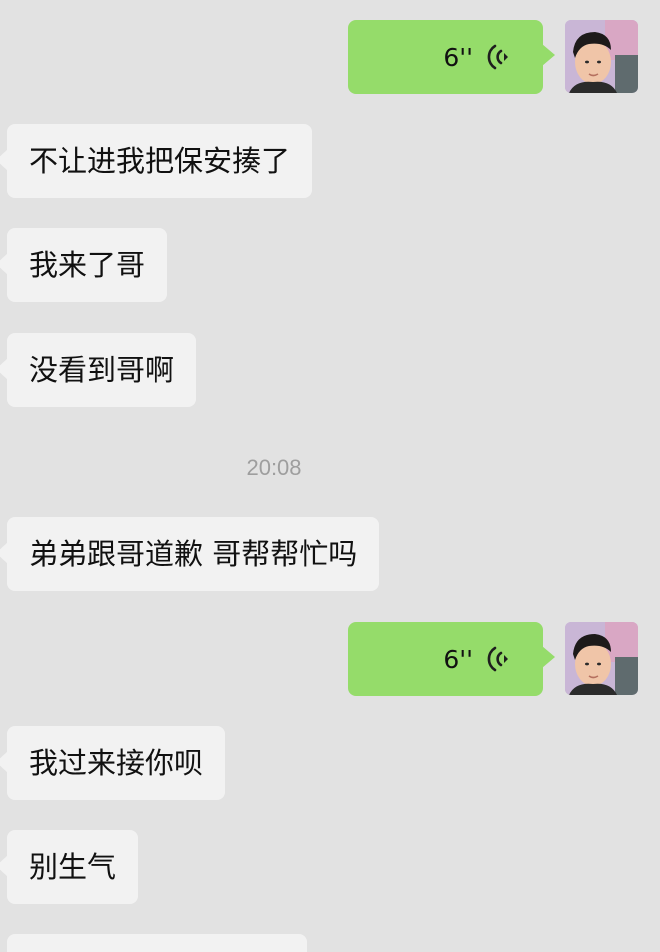 Image resolution: width=660 pixels, height=952 pixels. I want to click on incoming-text-message: 没看到哥啊, so click(98, 370).